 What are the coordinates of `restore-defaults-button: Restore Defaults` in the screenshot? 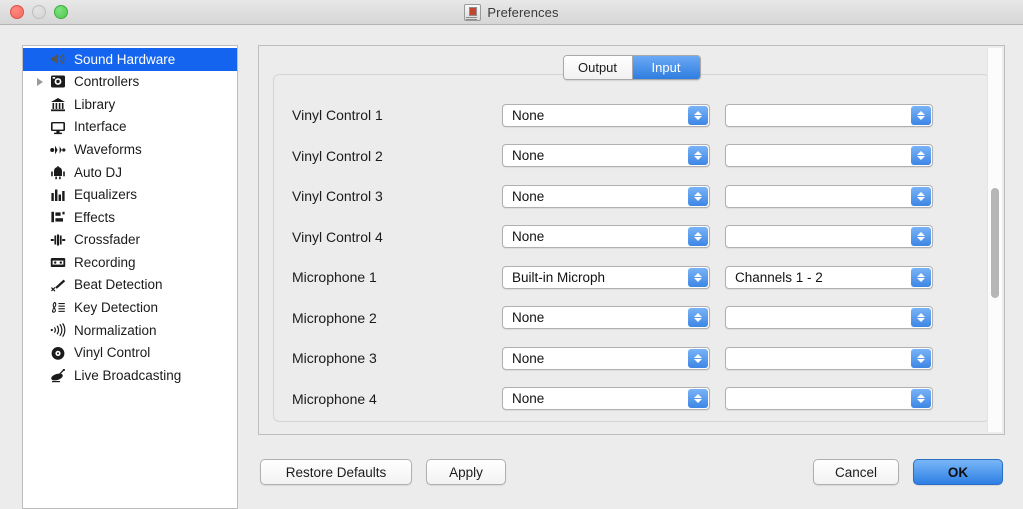 It's located at (336, 472).